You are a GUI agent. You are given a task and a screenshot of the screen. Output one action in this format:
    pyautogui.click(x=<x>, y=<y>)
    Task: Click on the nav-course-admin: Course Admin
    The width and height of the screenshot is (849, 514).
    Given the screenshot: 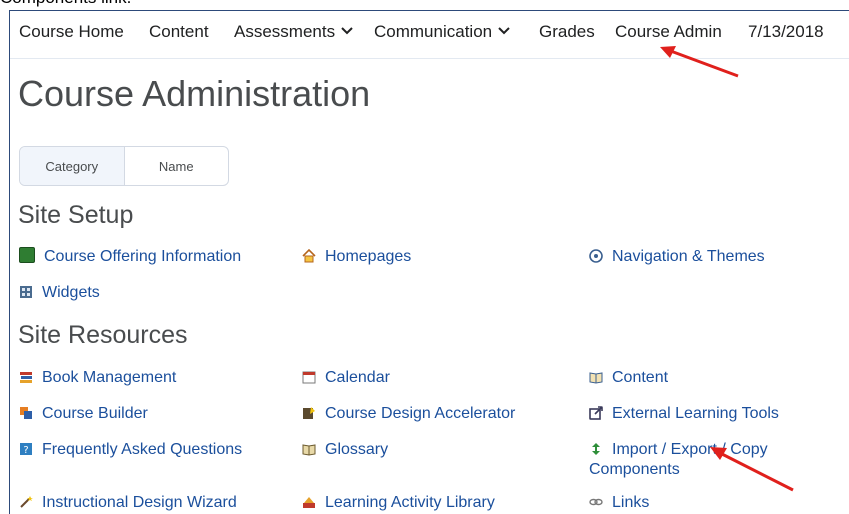 What is the action you would take?
    pyautogui.click(x=668, y=32)
    